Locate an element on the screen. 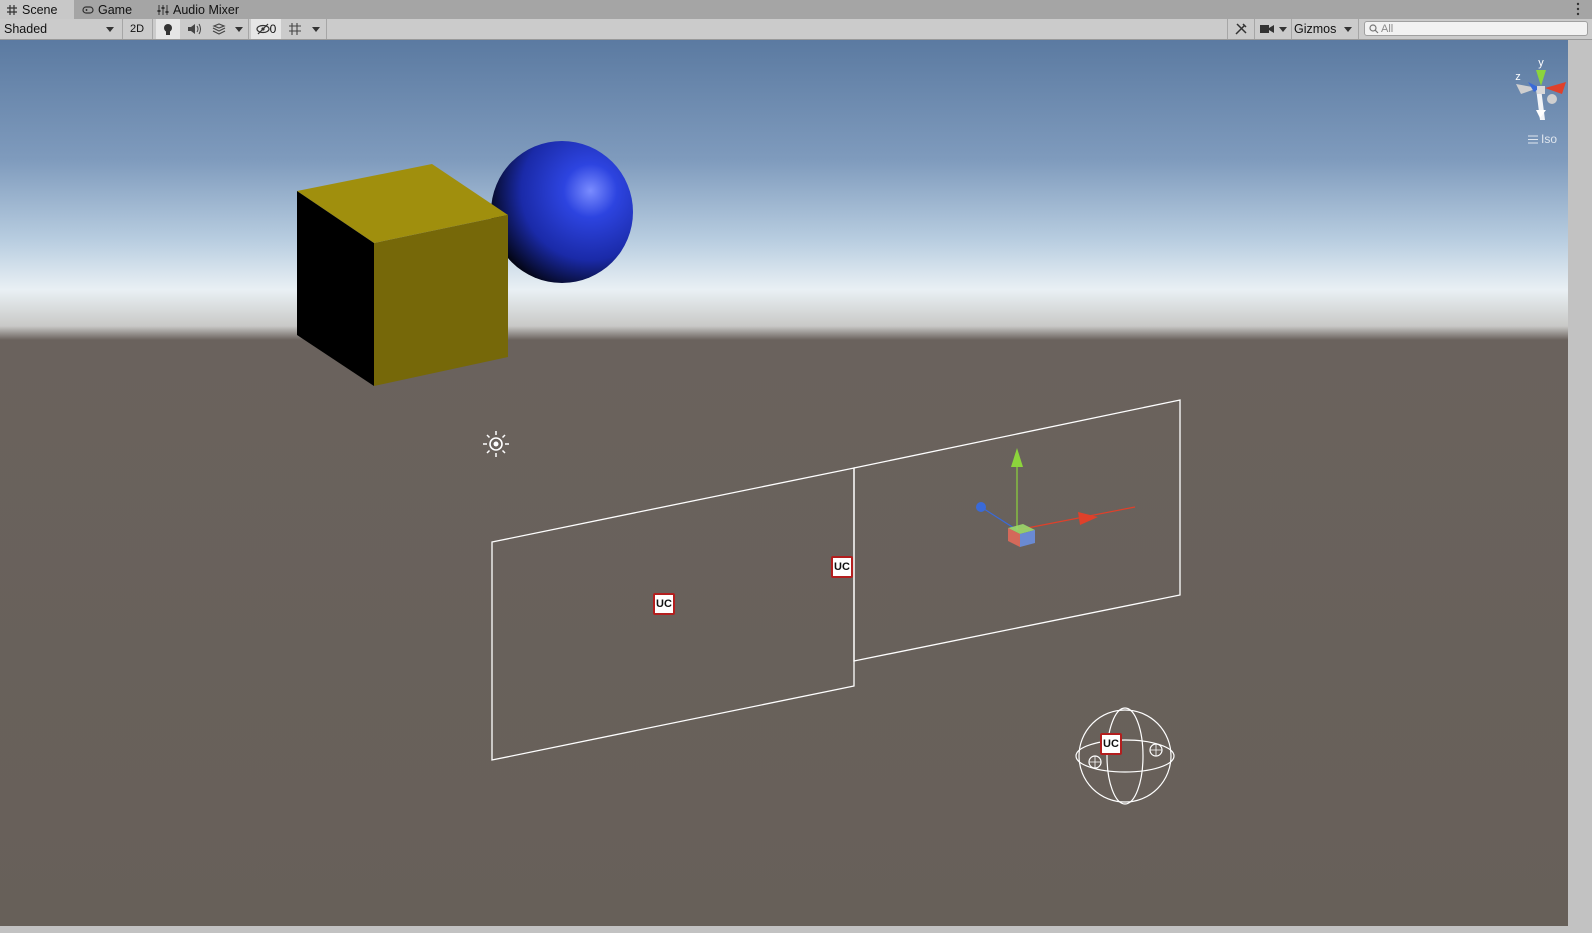  toggle-2d-label: 2D is located at coordinates (137, 29).